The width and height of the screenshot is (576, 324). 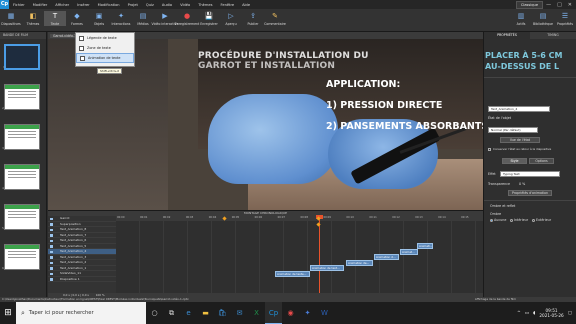 I want to click on volume-icon: ◖, so click(x=534, y=313).